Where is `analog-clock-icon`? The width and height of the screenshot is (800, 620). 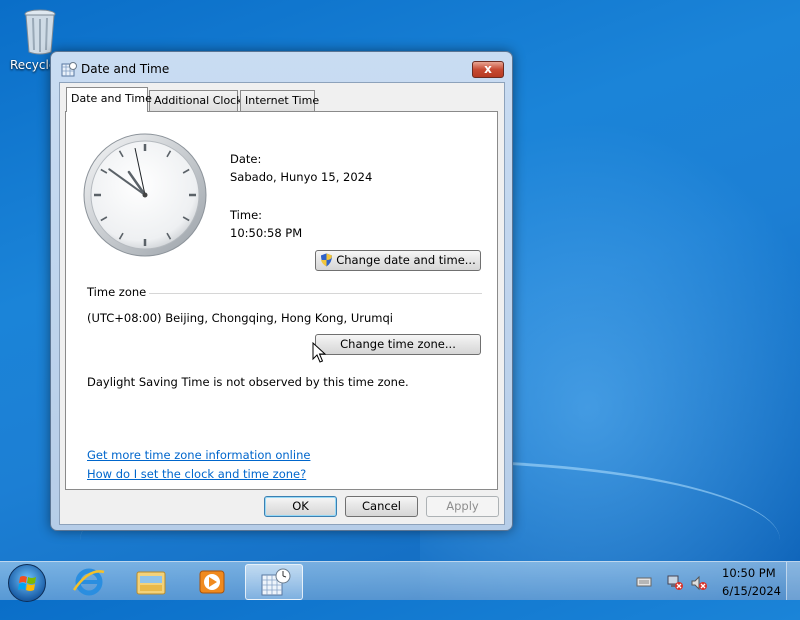 analog-clock-icon is located at coordinates (145, 195).